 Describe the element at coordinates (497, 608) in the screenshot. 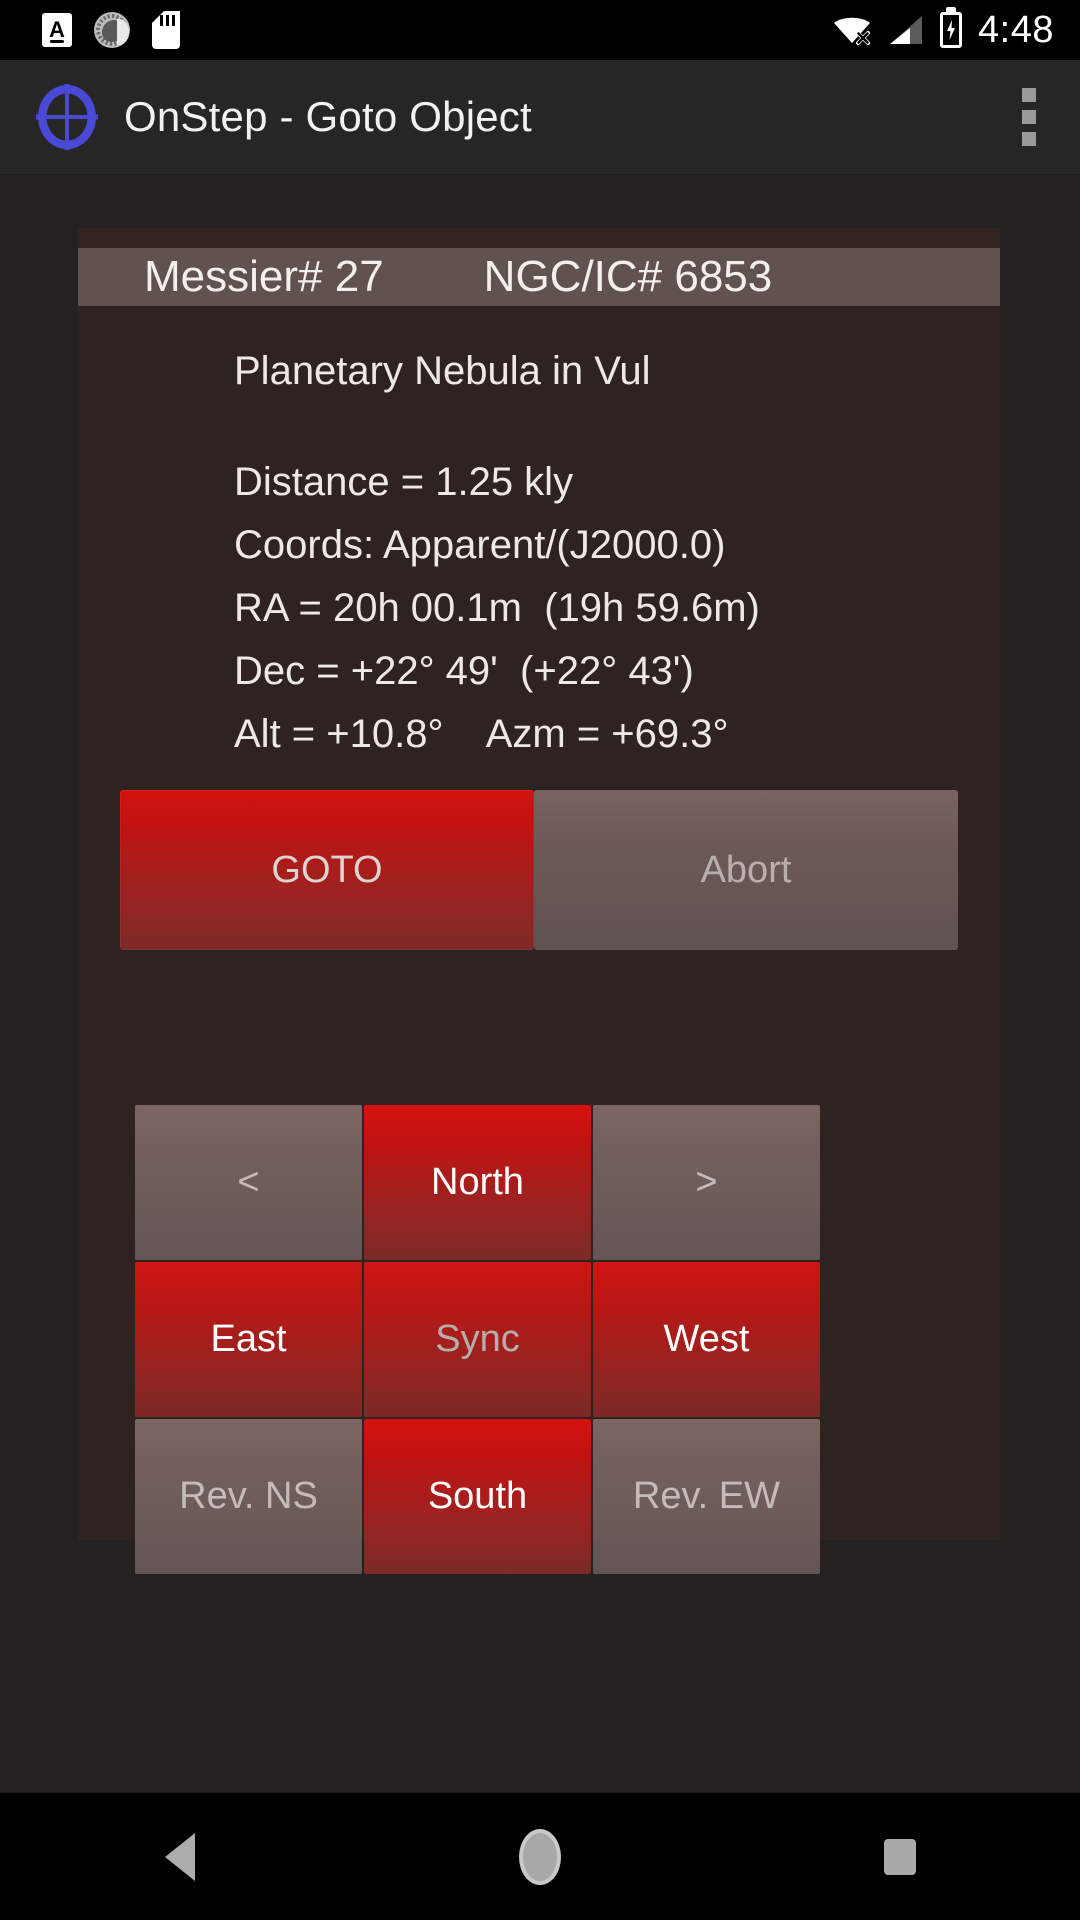

I see `object-ra: RA = 20h 00.1m (19h 59.6m)` at that location.